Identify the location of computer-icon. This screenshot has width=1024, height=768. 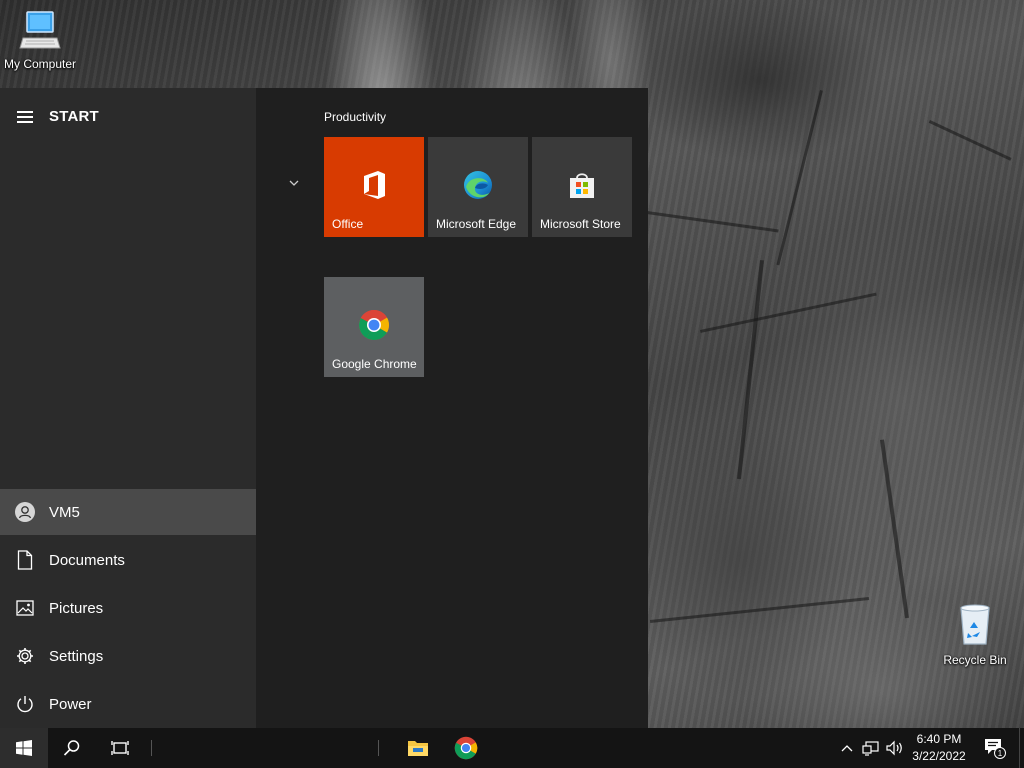
(40, 30).